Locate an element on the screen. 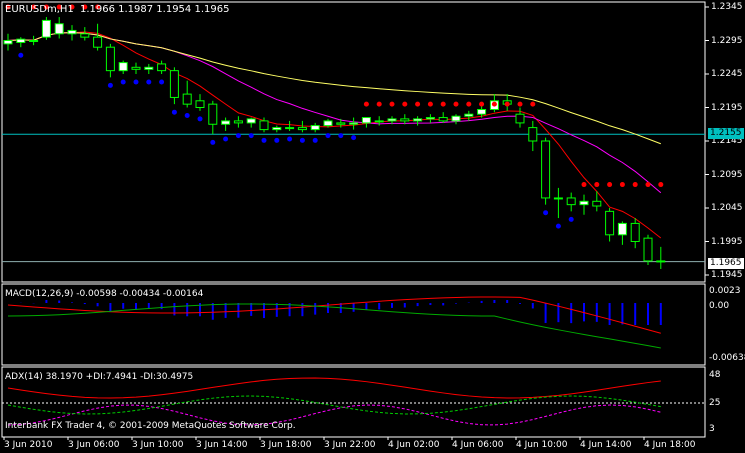 This screenshot has width=745, height=453. price-tick-label: 1.2045 is located at coordinates (727, 208).